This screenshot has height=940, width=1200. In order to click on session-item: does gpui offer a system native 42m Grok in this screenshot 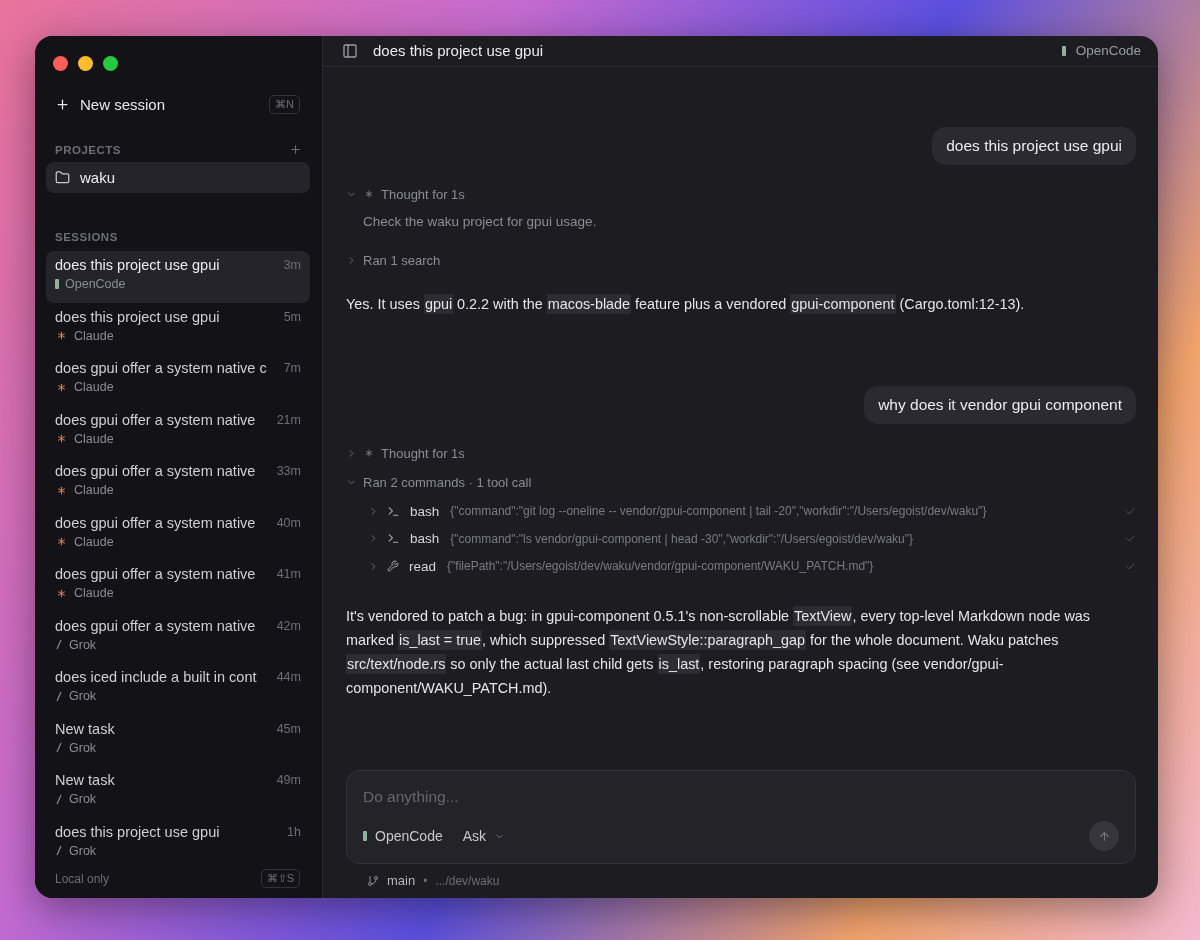, I will do `click(178, 637)`.